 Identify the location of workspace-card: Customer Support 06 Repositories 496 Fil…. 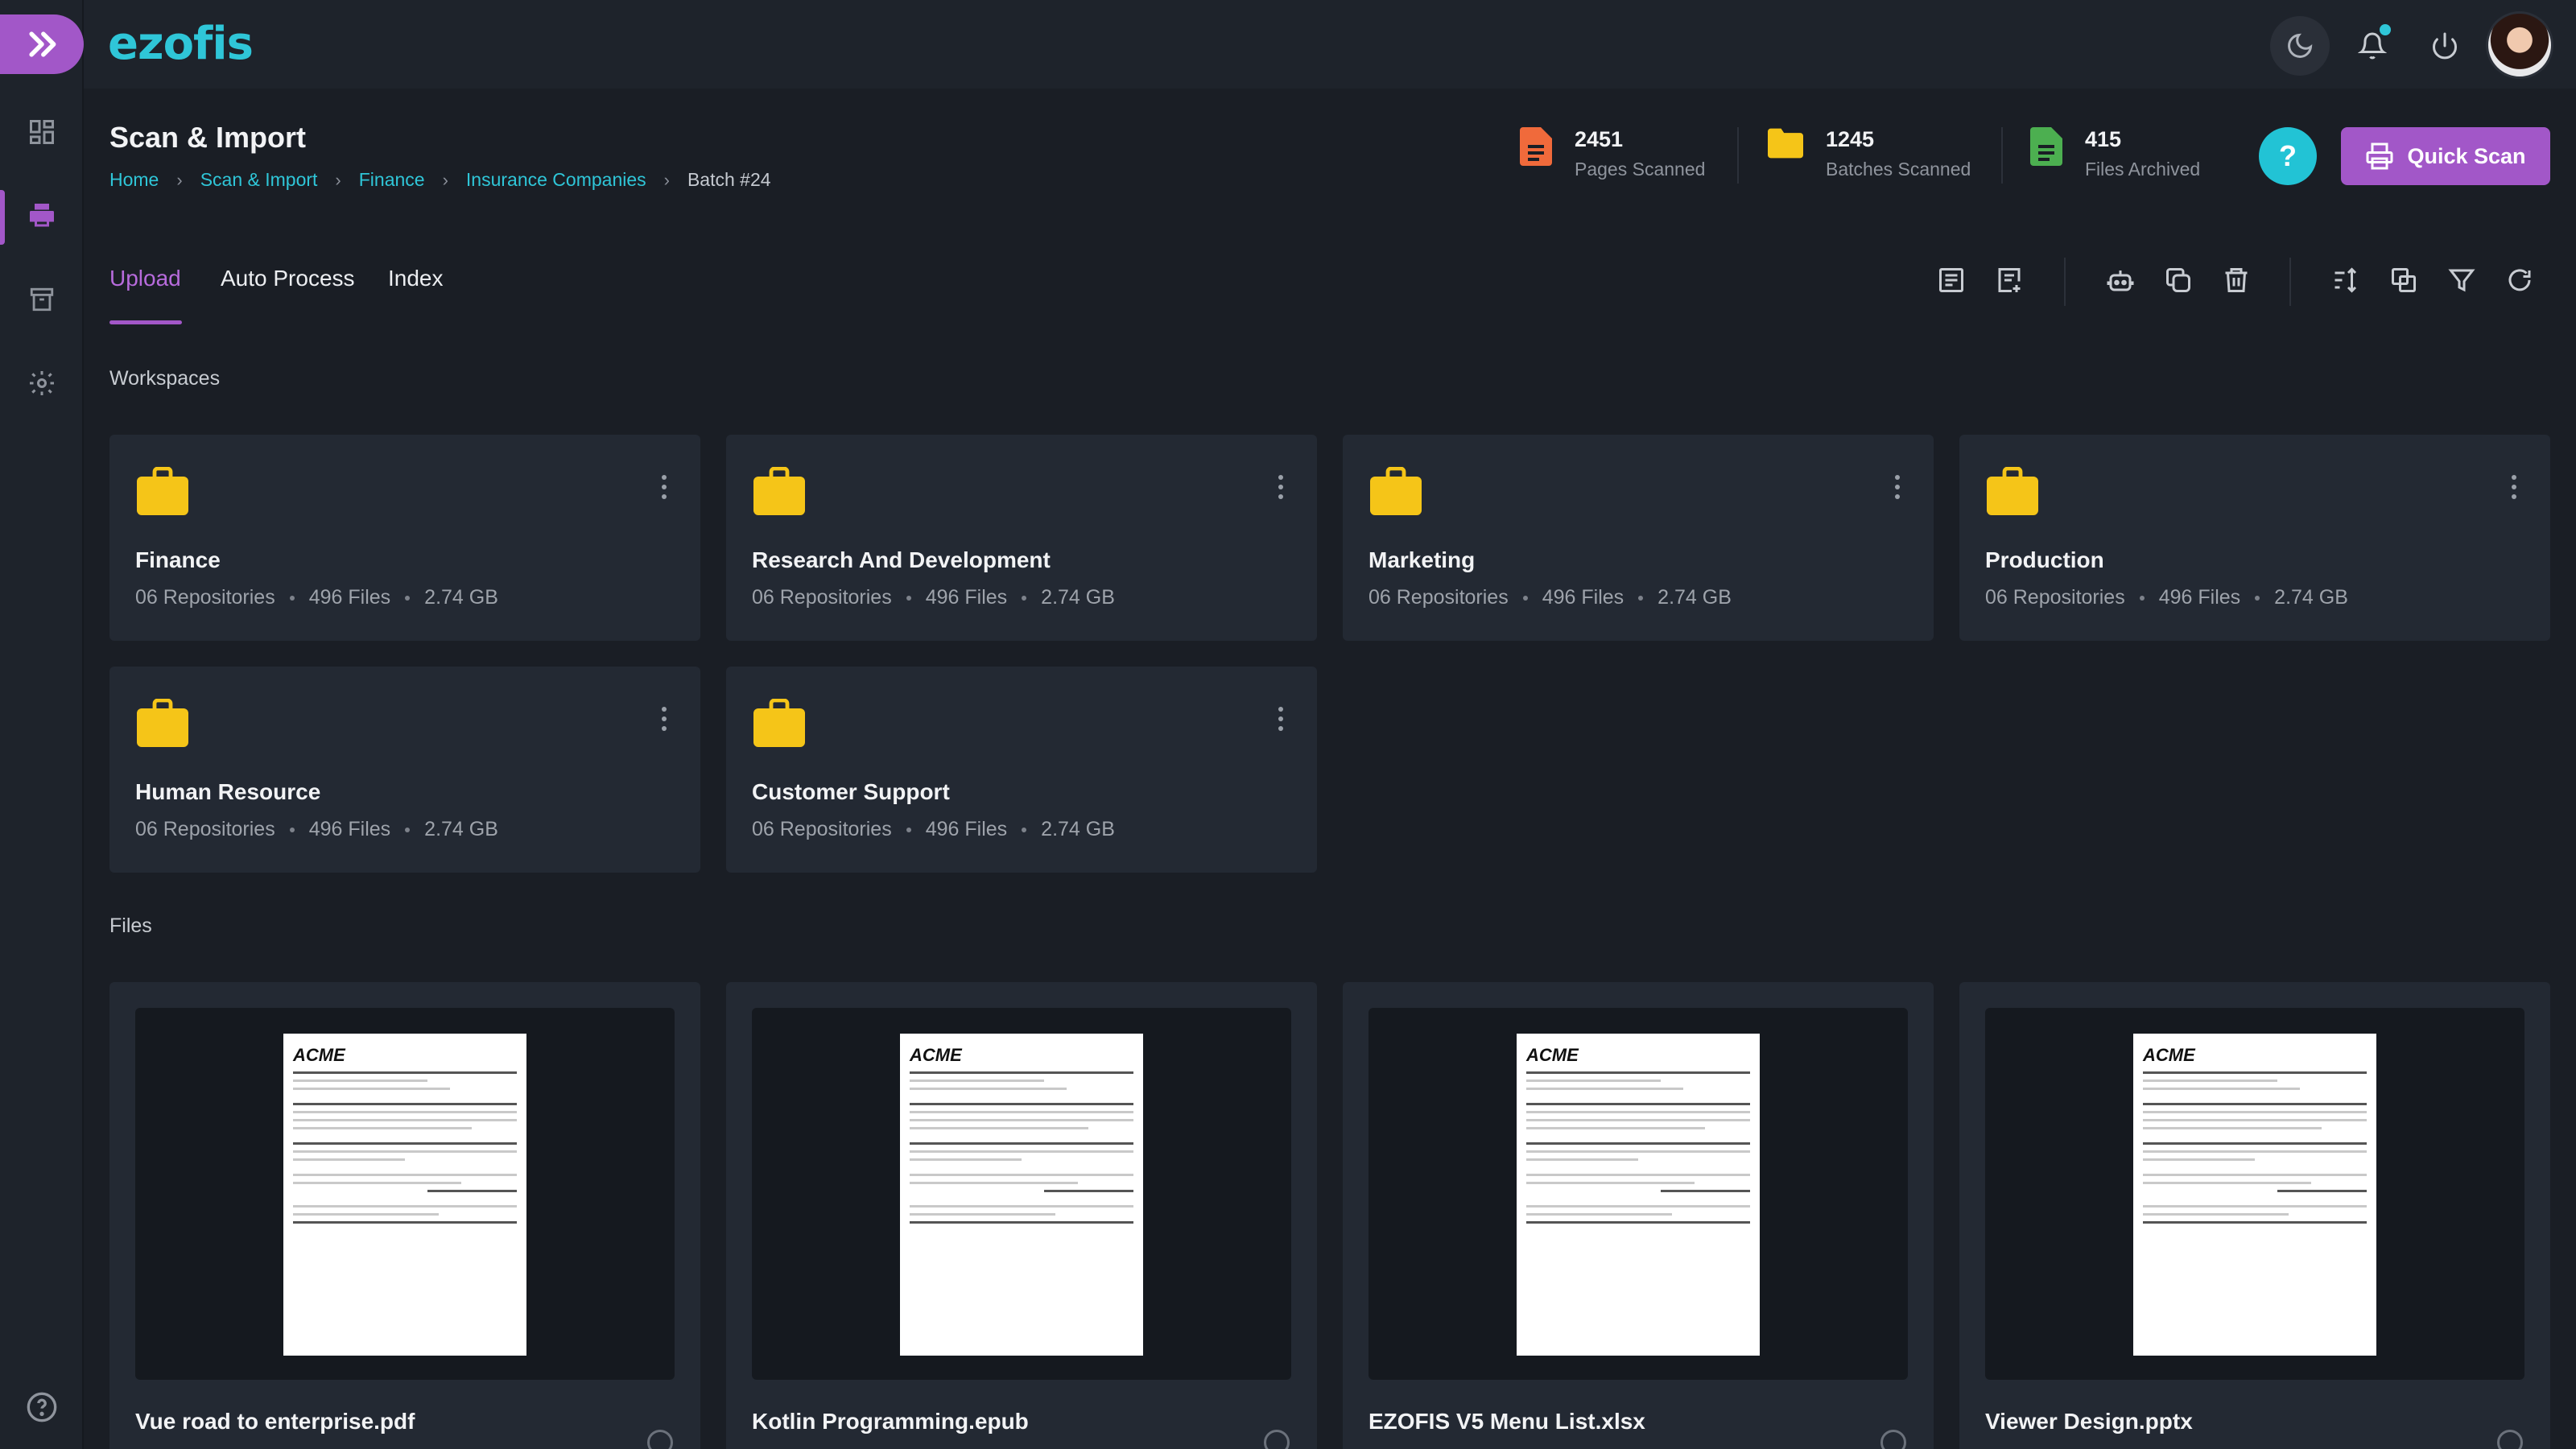
(1021, 770).